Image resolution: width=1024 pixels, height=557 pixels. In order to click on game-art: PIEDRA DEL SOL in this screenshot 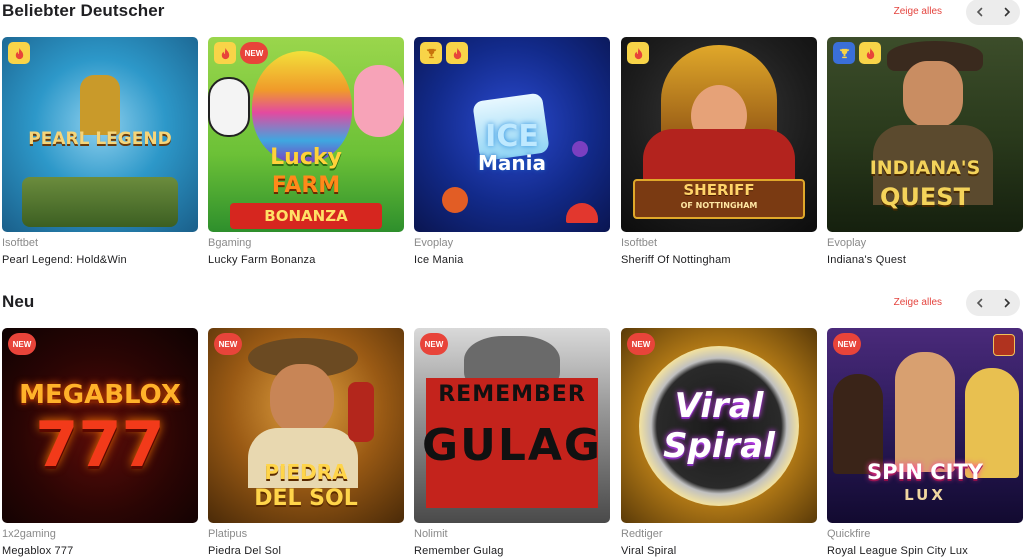, I will do `click(306, 425)`.